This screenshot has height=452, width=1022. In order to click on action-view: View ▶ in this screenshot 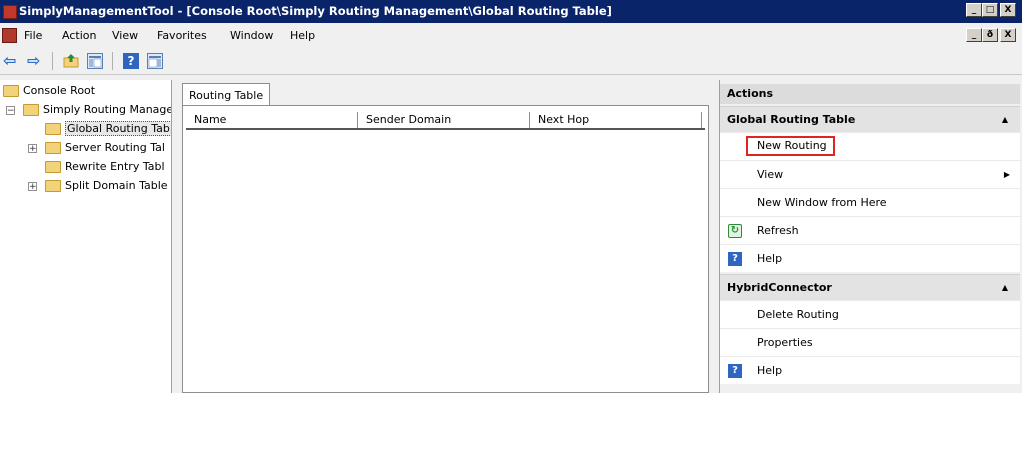, I will do `click(870, 174)`.